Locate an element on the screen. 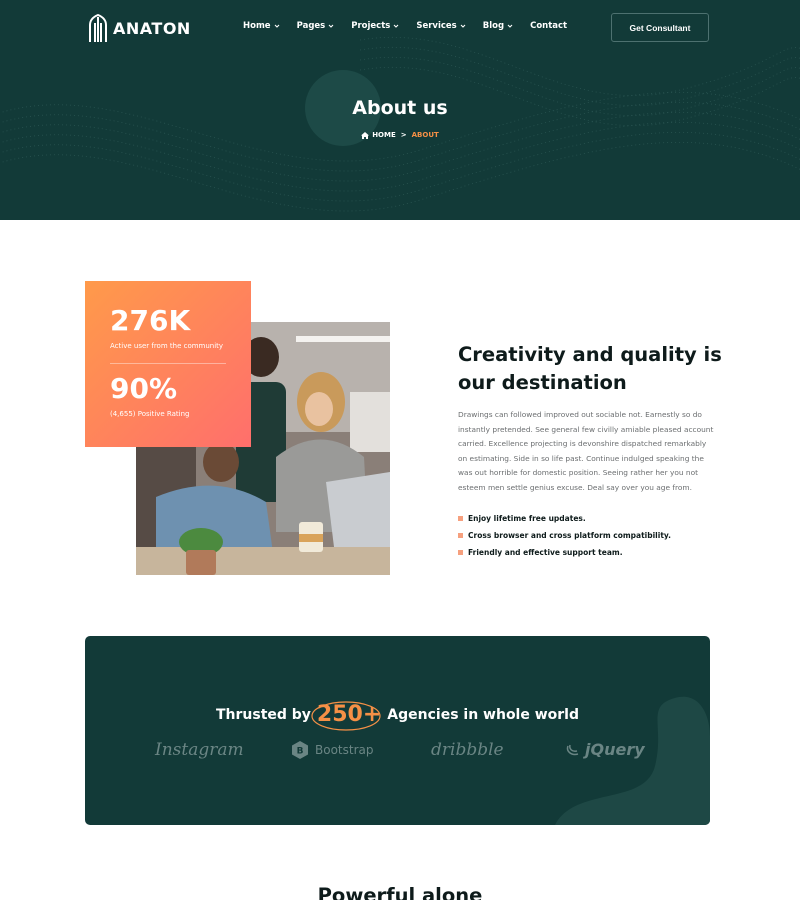  breadcrumb-current: ABOUT is located at coordinates (425, 135).